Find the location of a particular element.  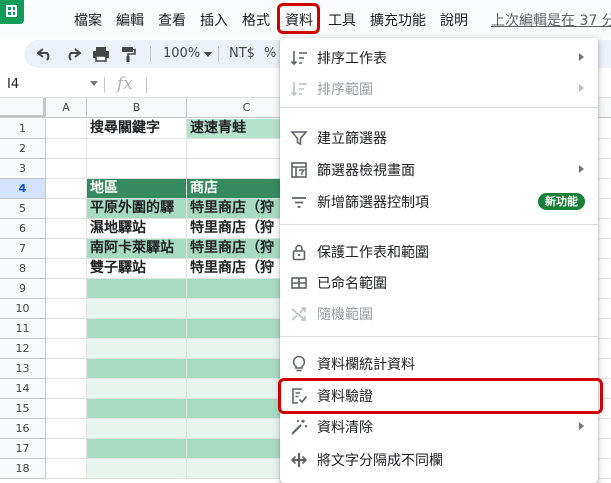

row-header: 18 is located at coordinates (23, 469).